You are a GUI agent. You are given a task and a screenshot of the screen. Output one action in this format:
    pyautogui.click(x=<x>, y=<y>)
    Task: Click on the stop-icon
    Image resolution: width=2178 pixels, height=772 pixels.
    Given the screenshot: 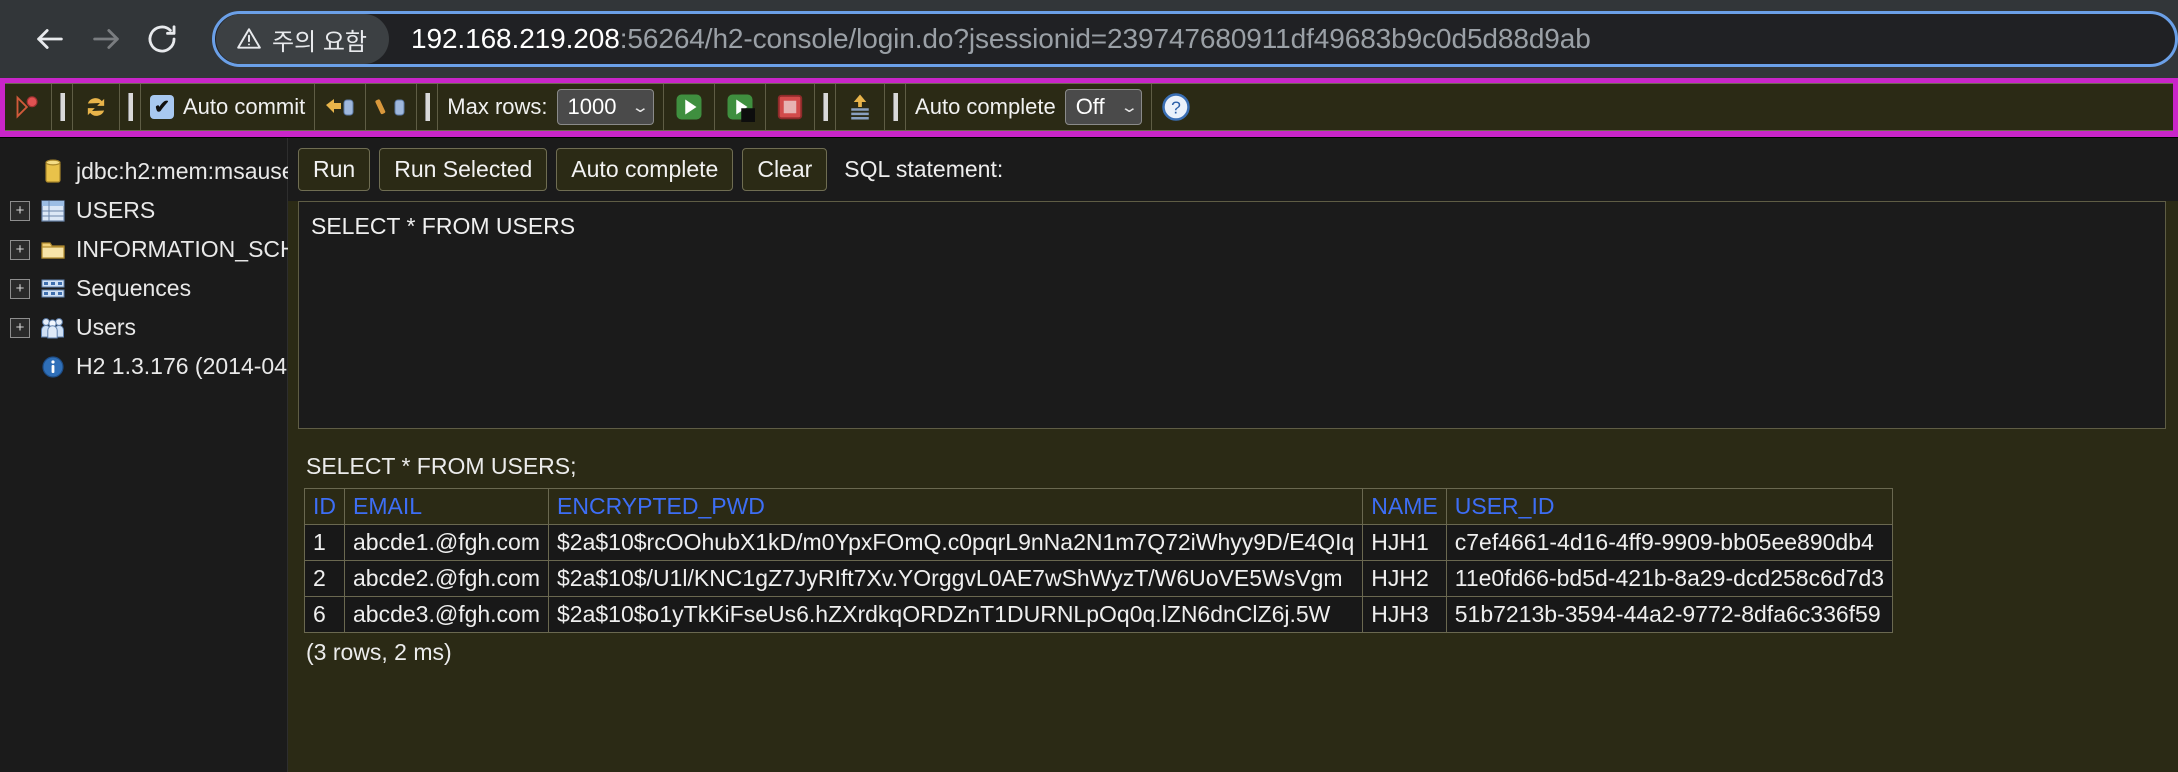 What is the action you would take?
    pyautogui.click(x=790, y=107)
    